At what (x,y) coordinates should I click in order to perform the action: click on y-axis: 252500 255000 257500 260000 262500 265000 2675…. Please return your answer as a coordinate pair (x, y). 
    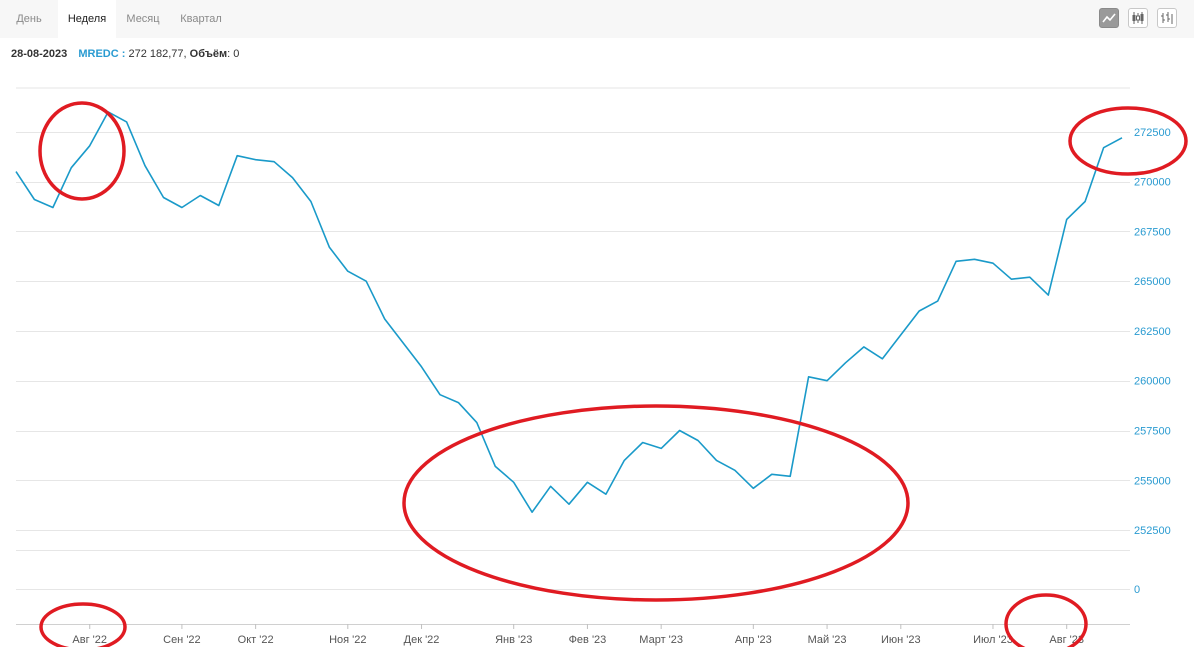
    Looking at the image, I should click on (1152, 361).